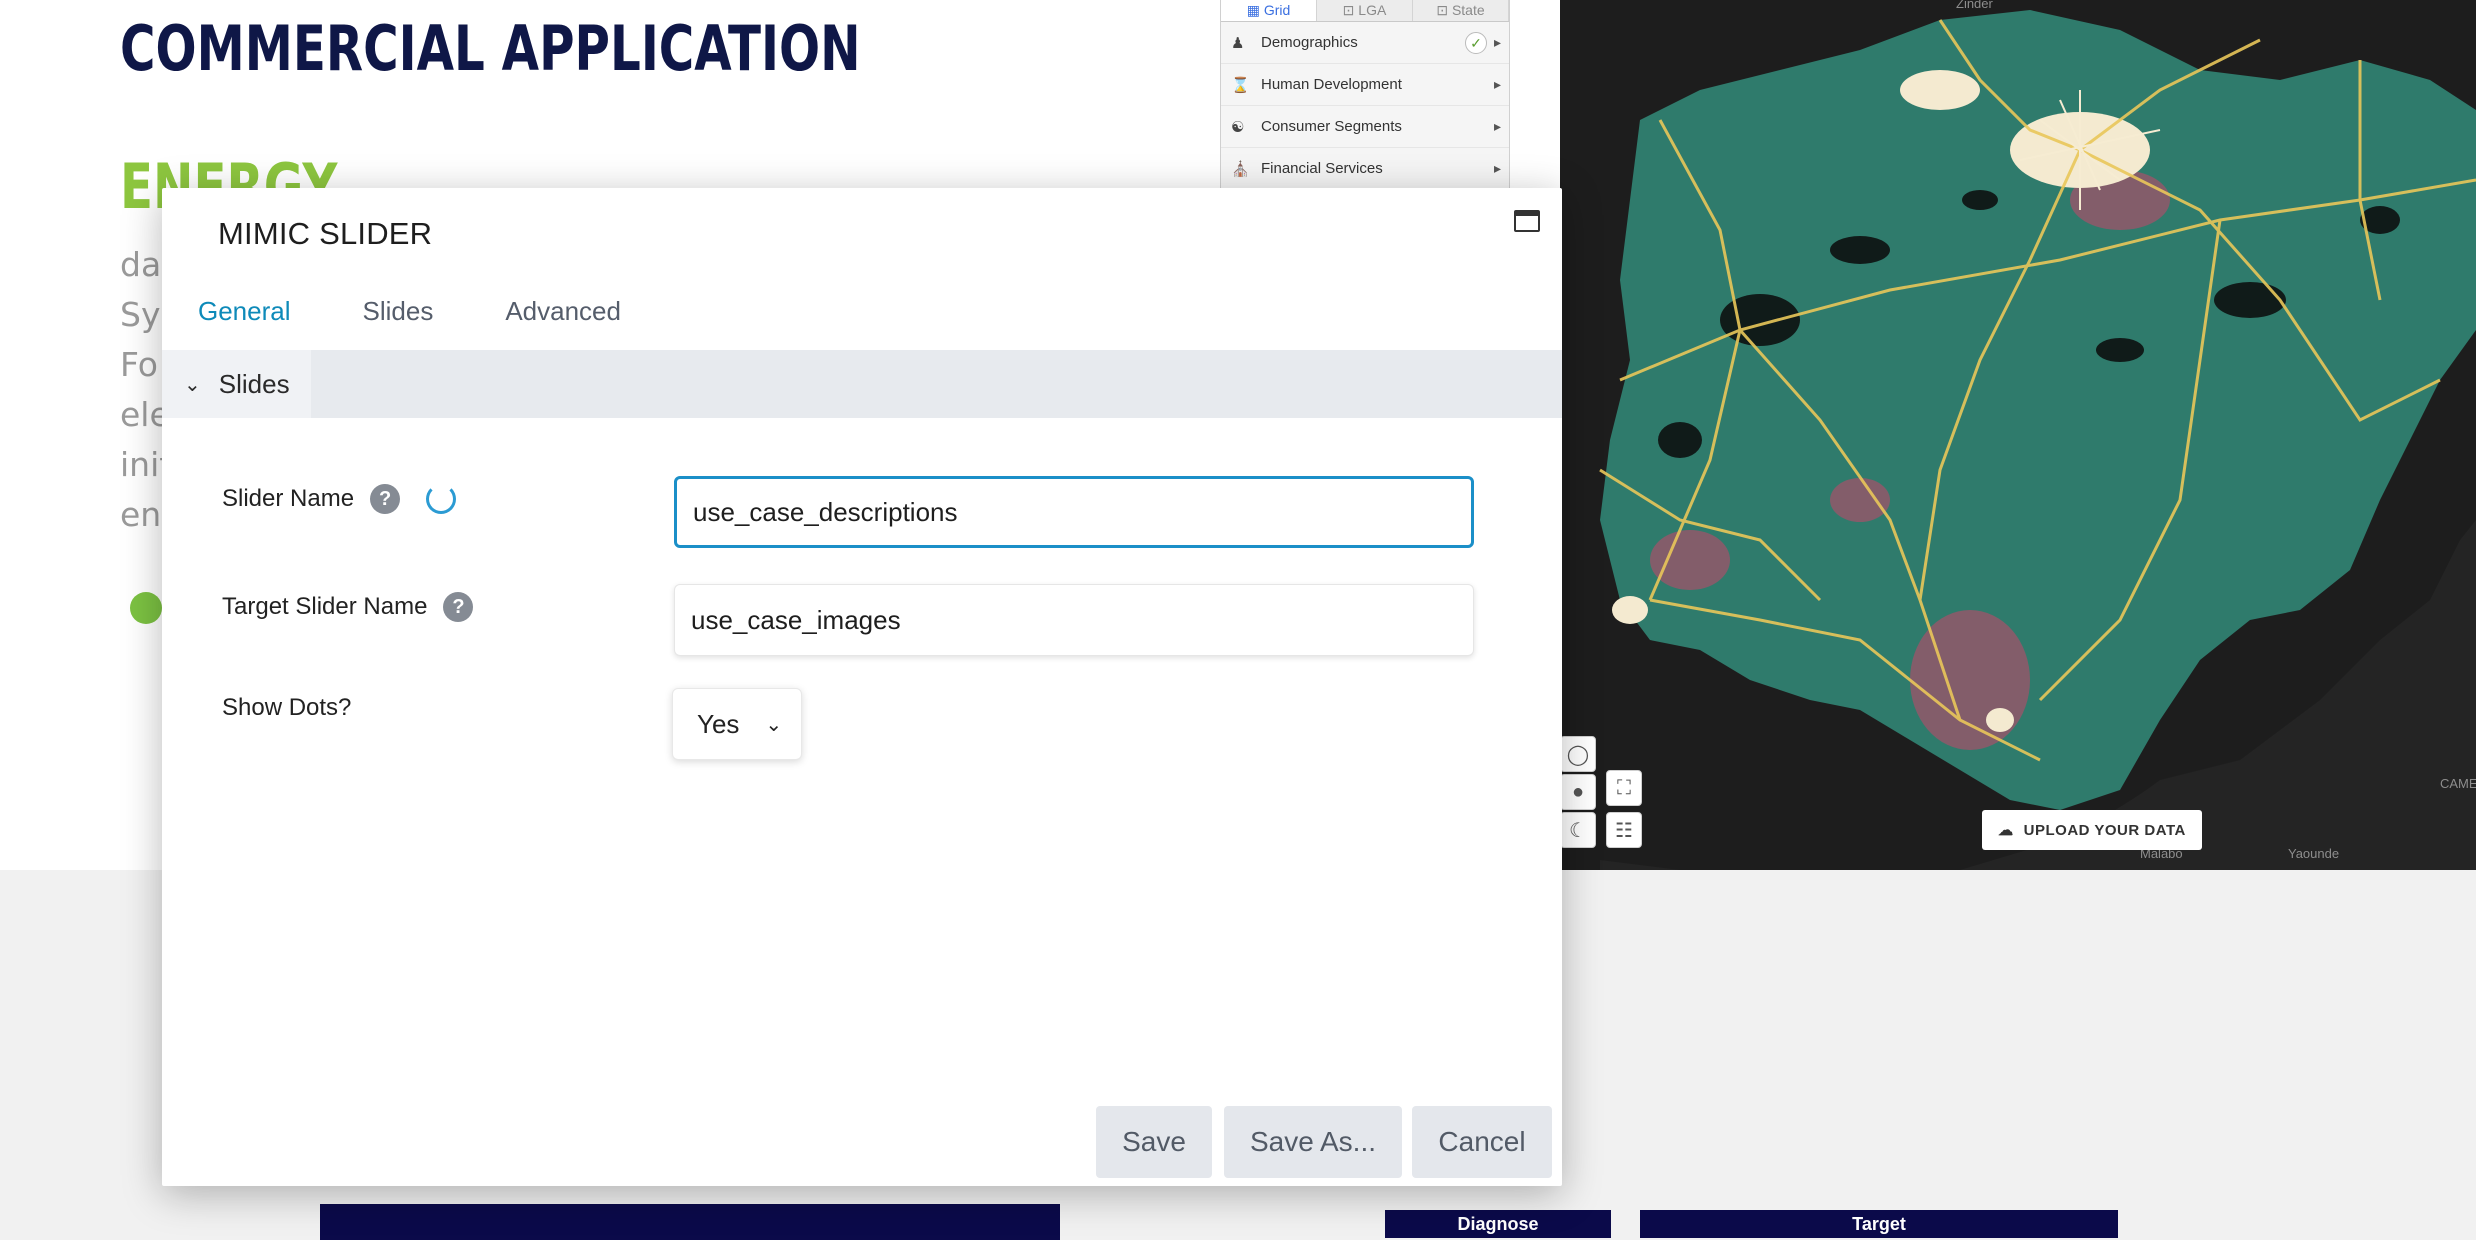  I want to click on layer-item-label: Human Development, so click(1331, 84).